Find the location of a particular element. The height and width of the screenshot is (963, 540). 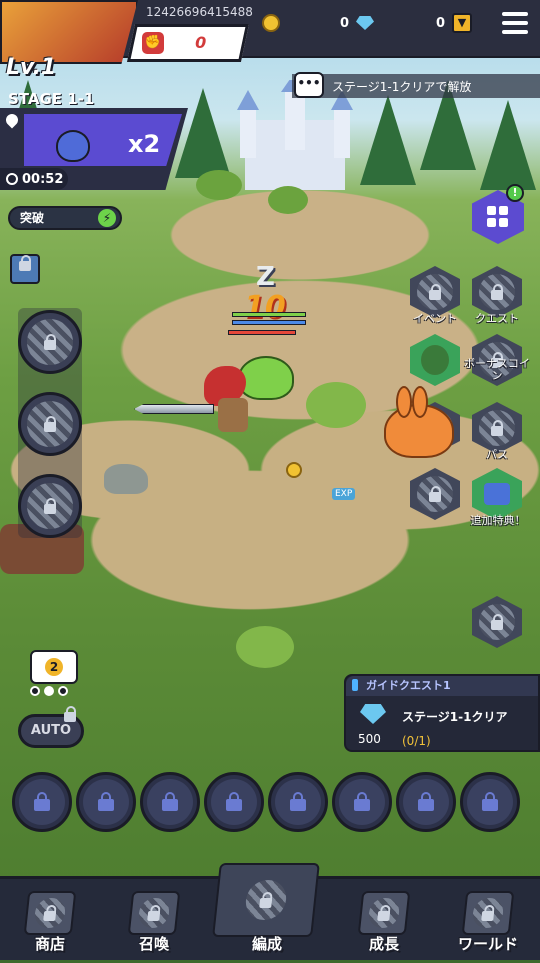

guide-quest-panel: ガイドクエスト1 500 ステージ1-1クリア (0/1) is located at coordinates (442, 713).